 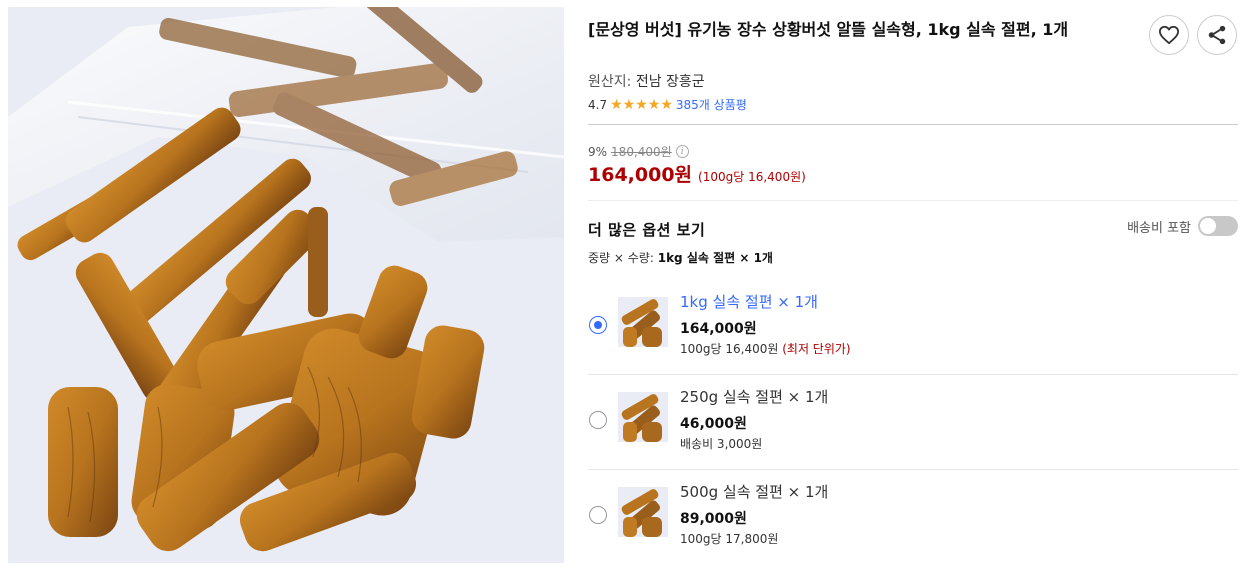 I want to click on shipping-included-toggle: 배송비 포함, so click(x=1182, y=226).